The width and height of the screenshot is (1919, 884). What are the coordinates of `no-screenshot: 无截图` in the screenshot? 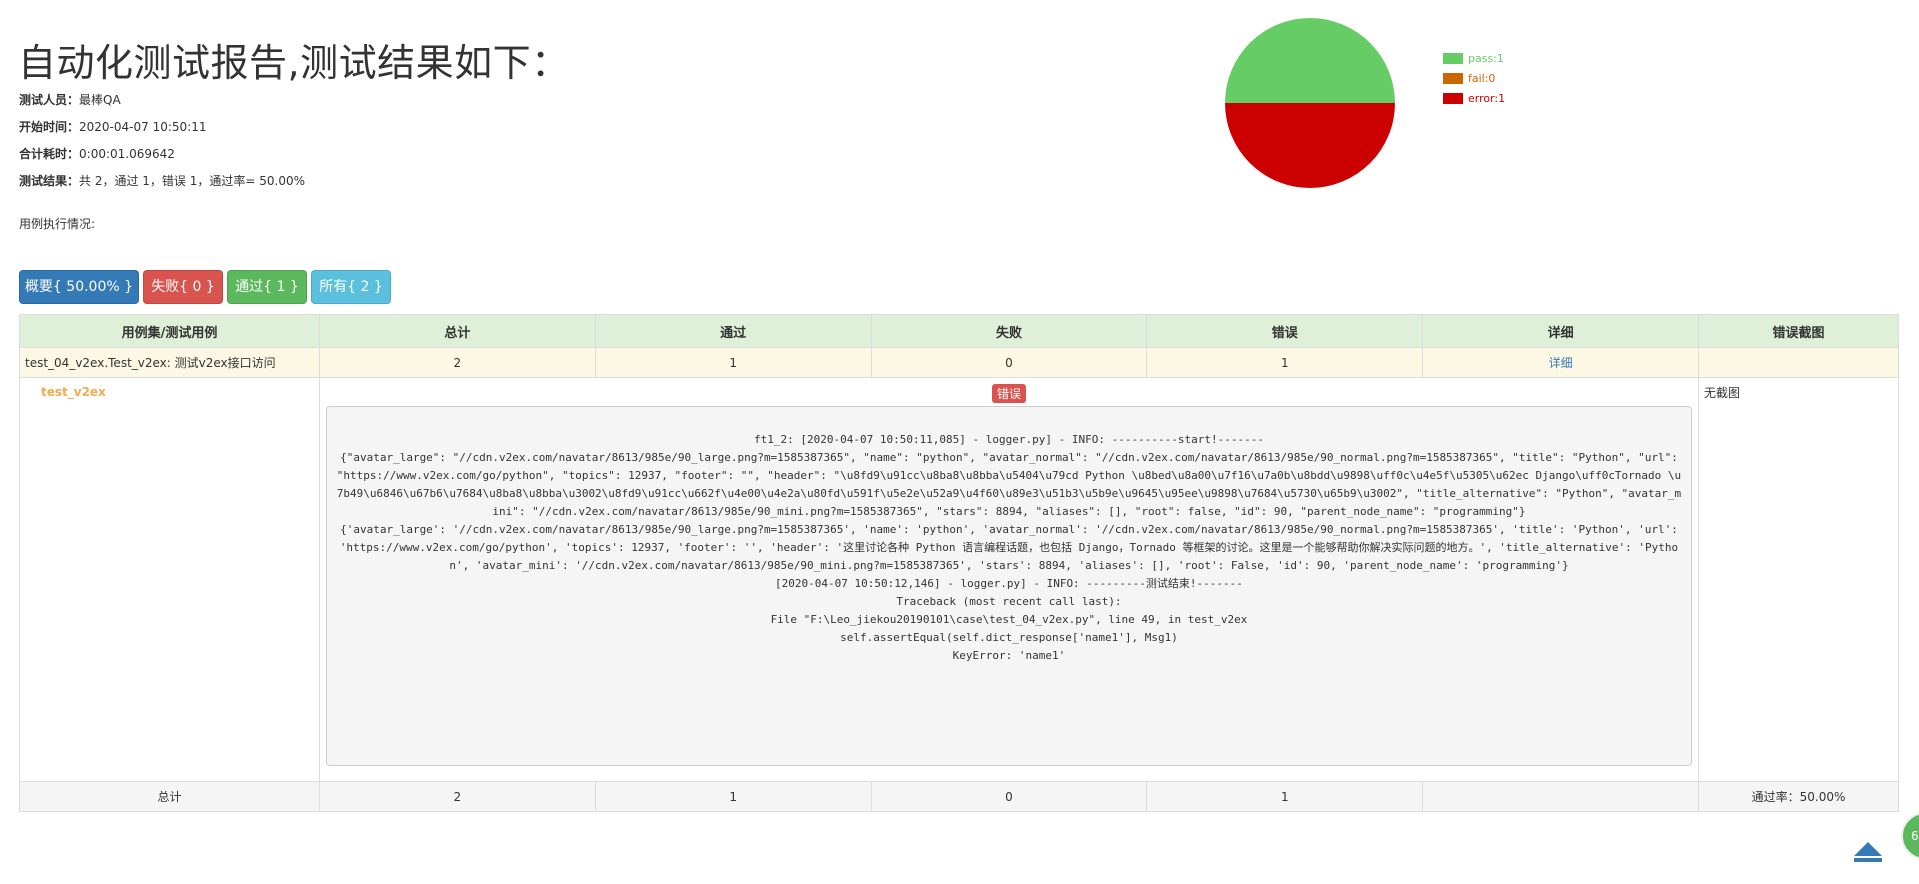 It's located at (1798, 579).